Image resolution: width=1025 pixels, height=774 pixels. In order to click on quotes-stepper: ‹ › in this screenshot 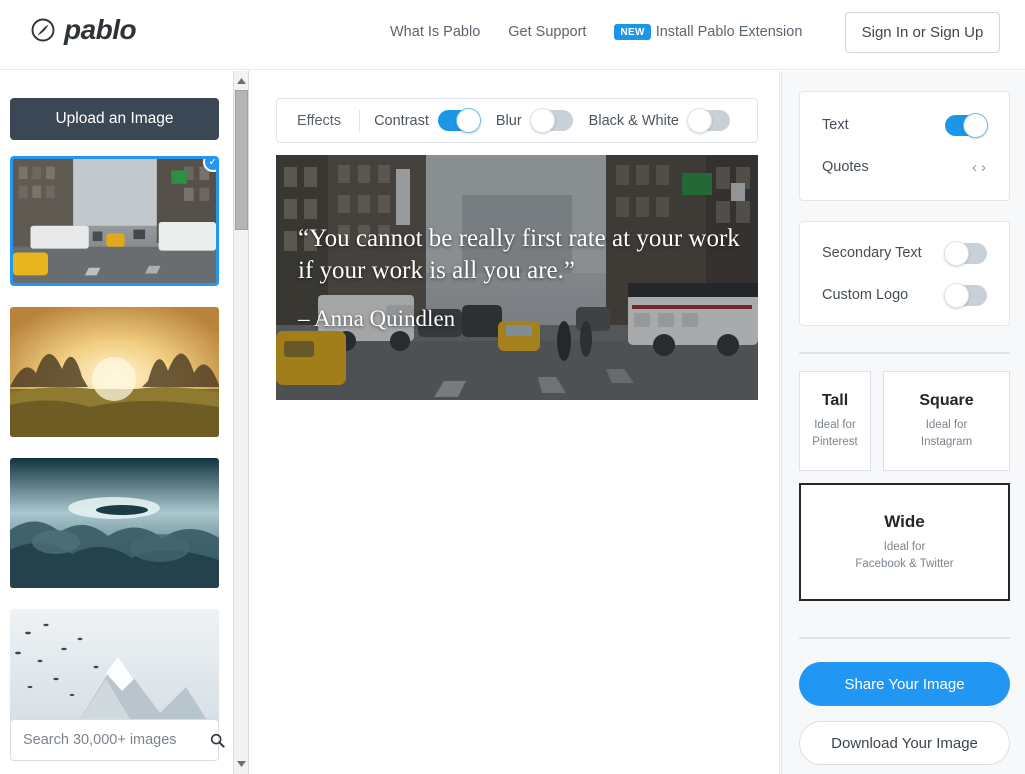, I will do `click(979, 167)`.